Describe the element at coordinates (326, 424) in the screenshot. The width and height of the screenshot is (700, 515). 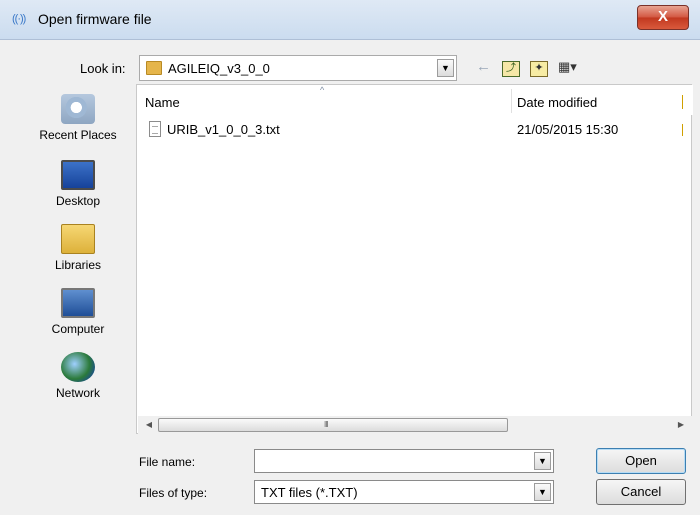
I see `scroll-grip-icon: III` at that location.